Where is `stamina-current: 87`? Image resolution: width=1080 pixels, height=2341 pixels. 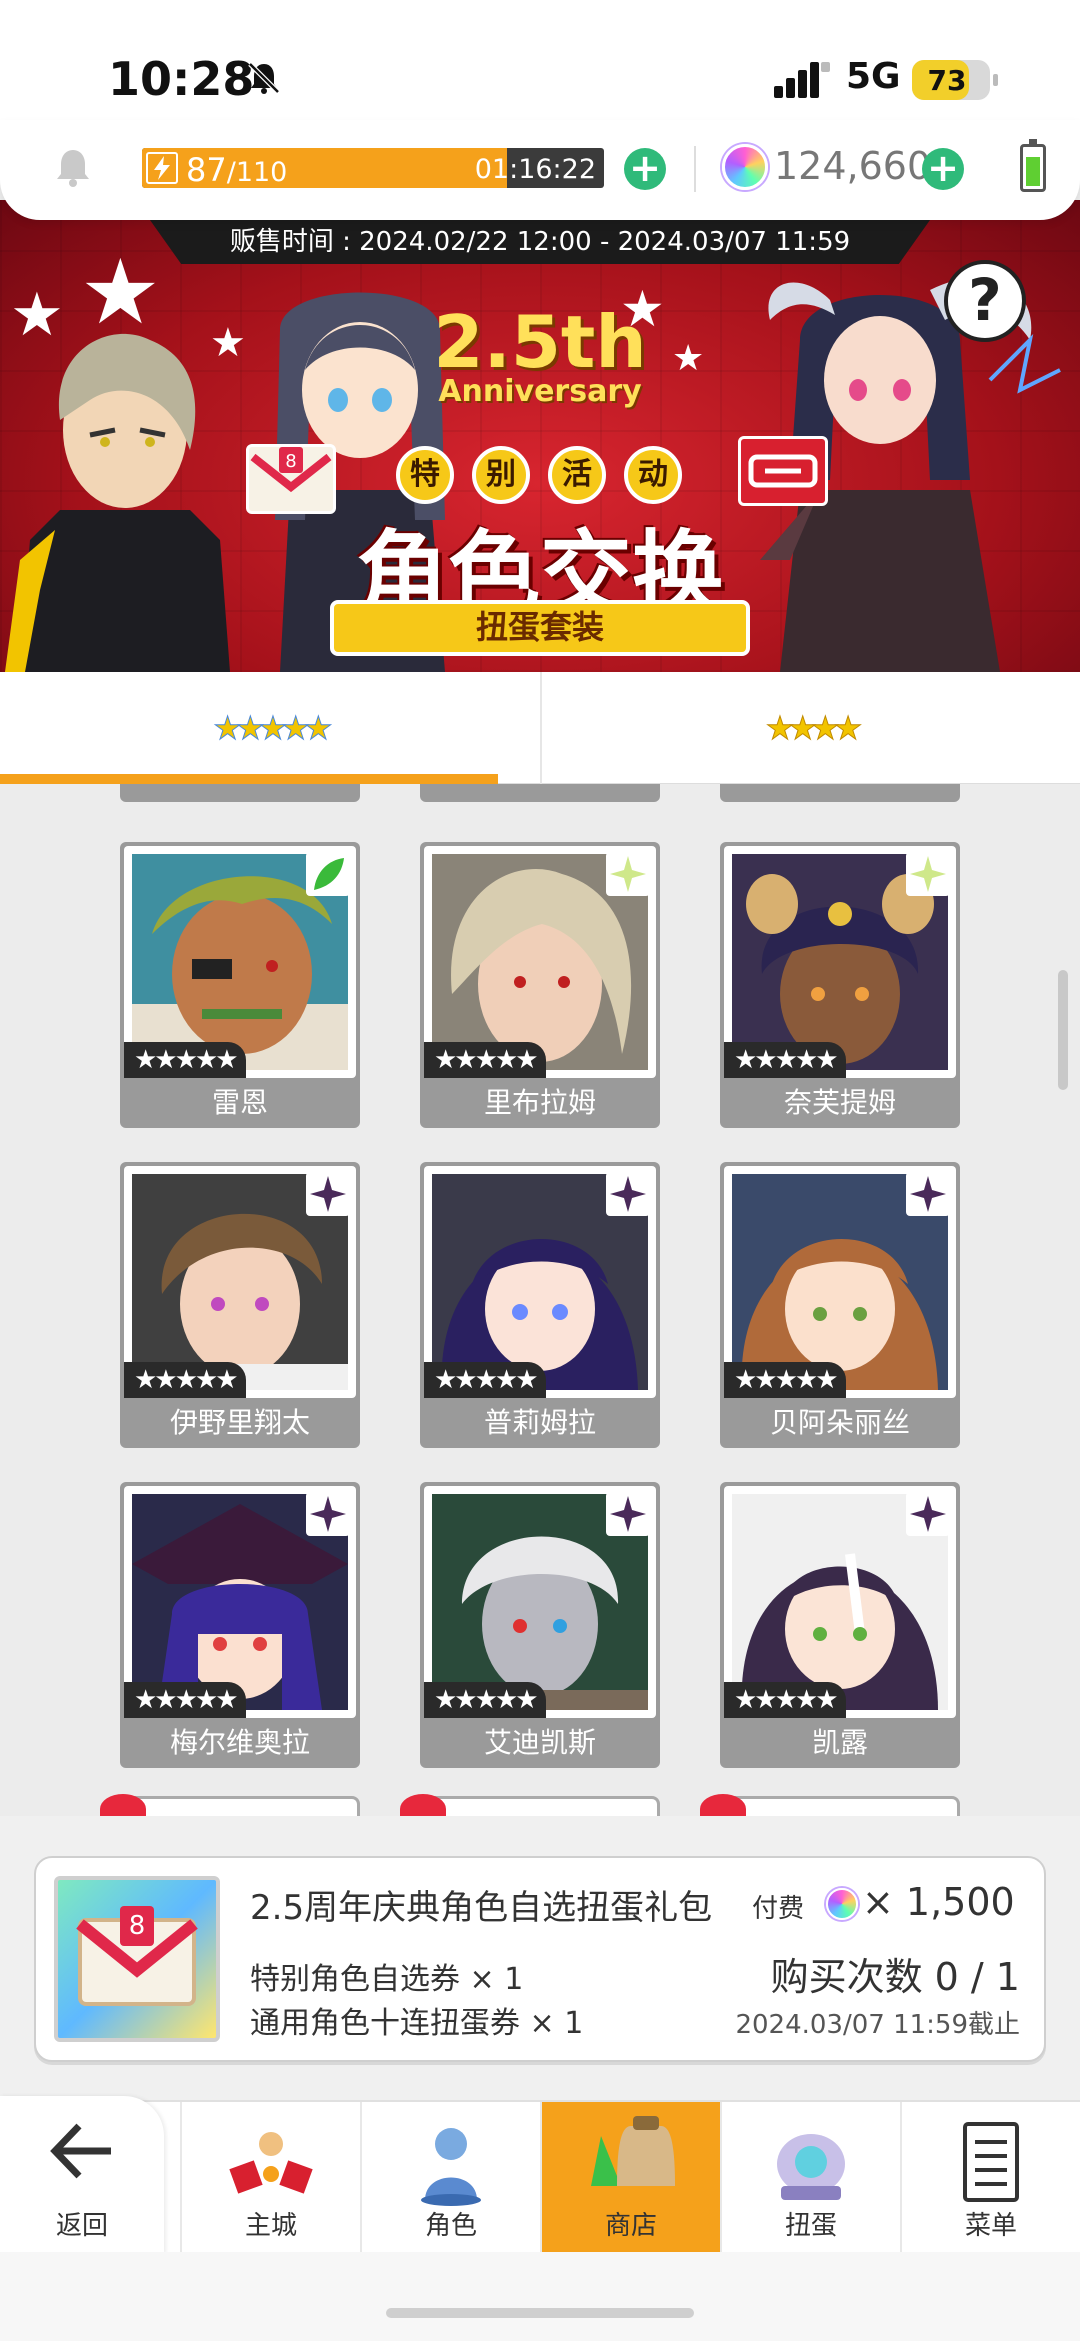
stamina-current: 87 is located at coordinates (206, 169).